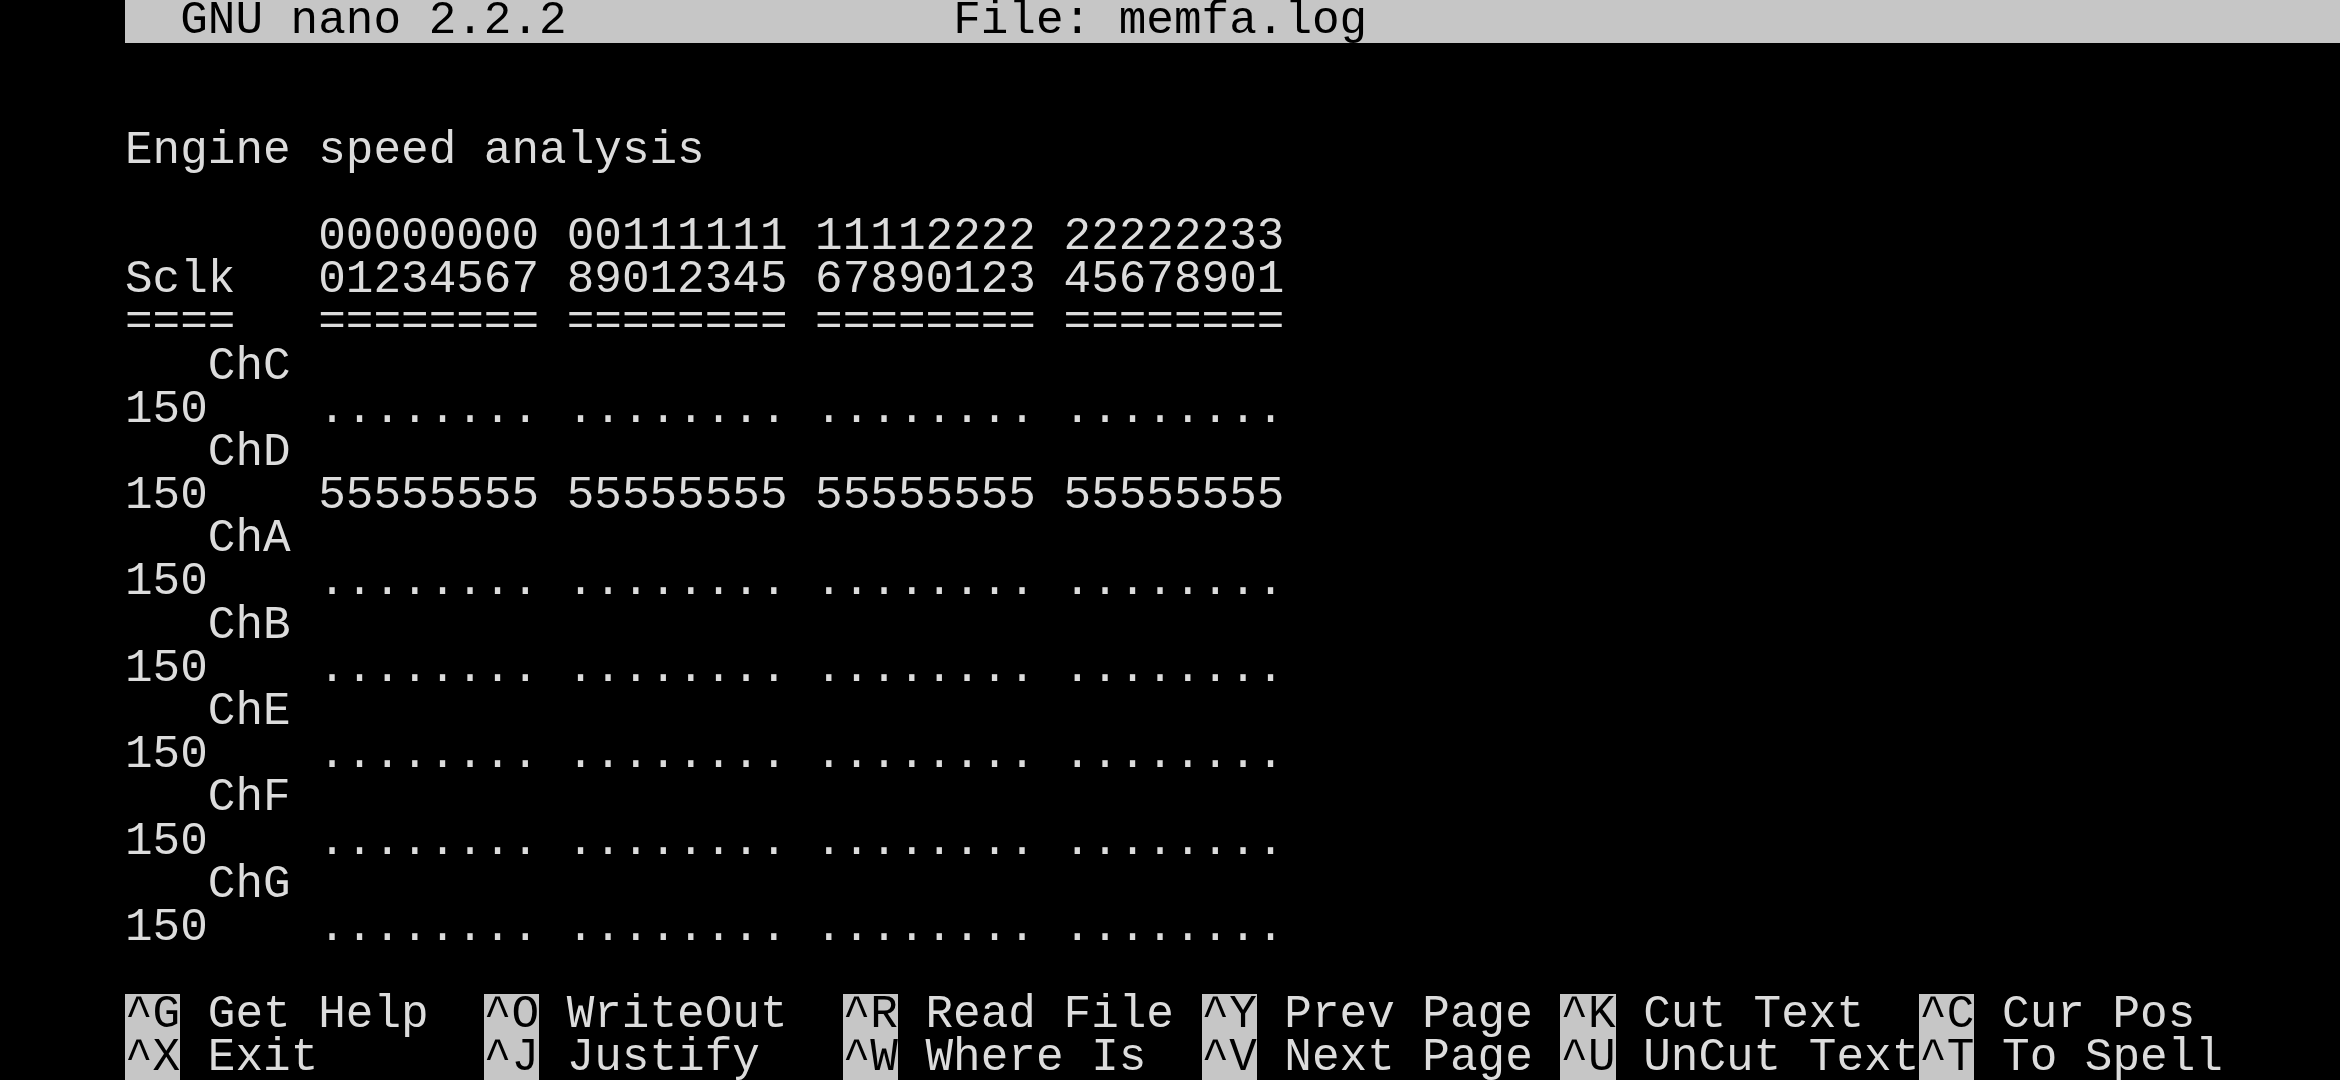 The image size is (2340, 1080). I want to click on shortcut-key: ^T, so click(1947, 1058).